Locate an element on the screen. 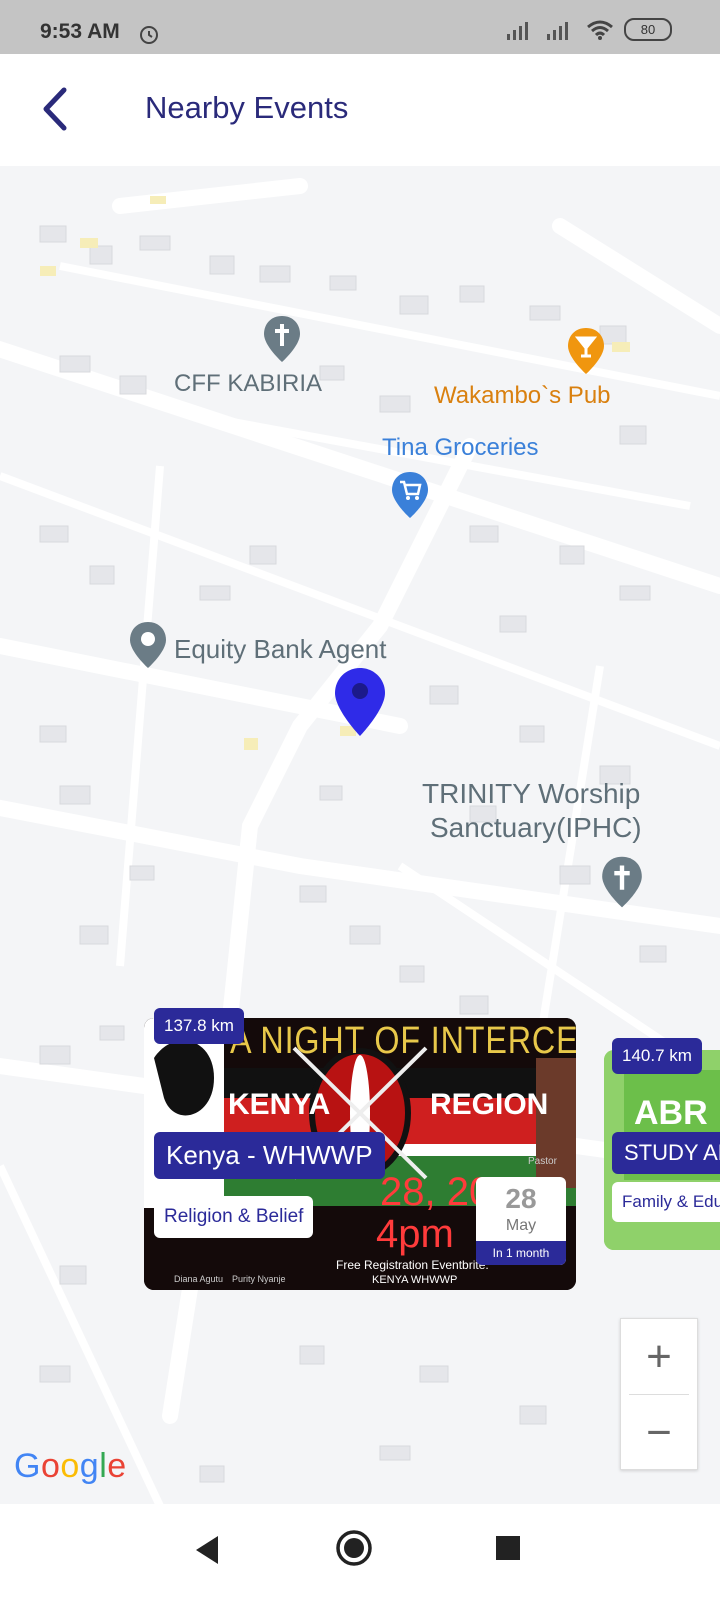 Image resolution: width=720 pixels, height=1600 pixels. battery-level: 80 is located at coordinates (648, 29).